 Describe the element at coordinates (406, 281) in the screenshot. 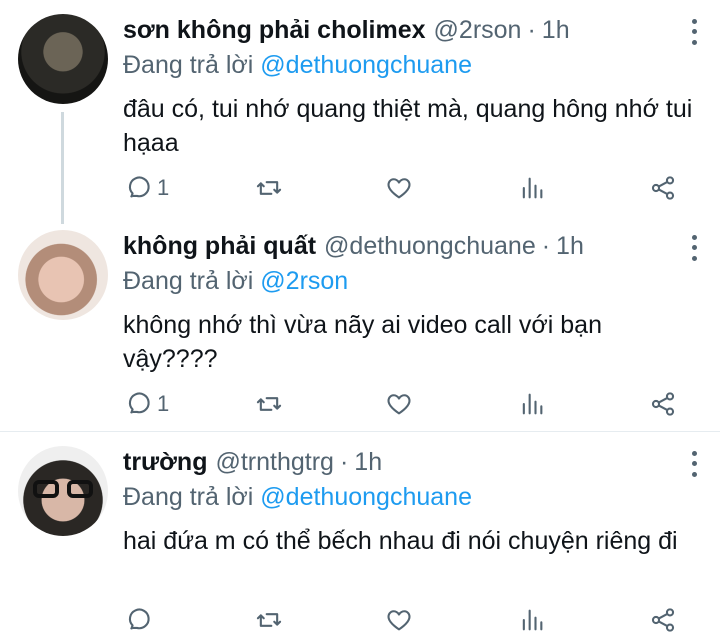

I see `reply-context: Đang trả lời @2rson` at that location.